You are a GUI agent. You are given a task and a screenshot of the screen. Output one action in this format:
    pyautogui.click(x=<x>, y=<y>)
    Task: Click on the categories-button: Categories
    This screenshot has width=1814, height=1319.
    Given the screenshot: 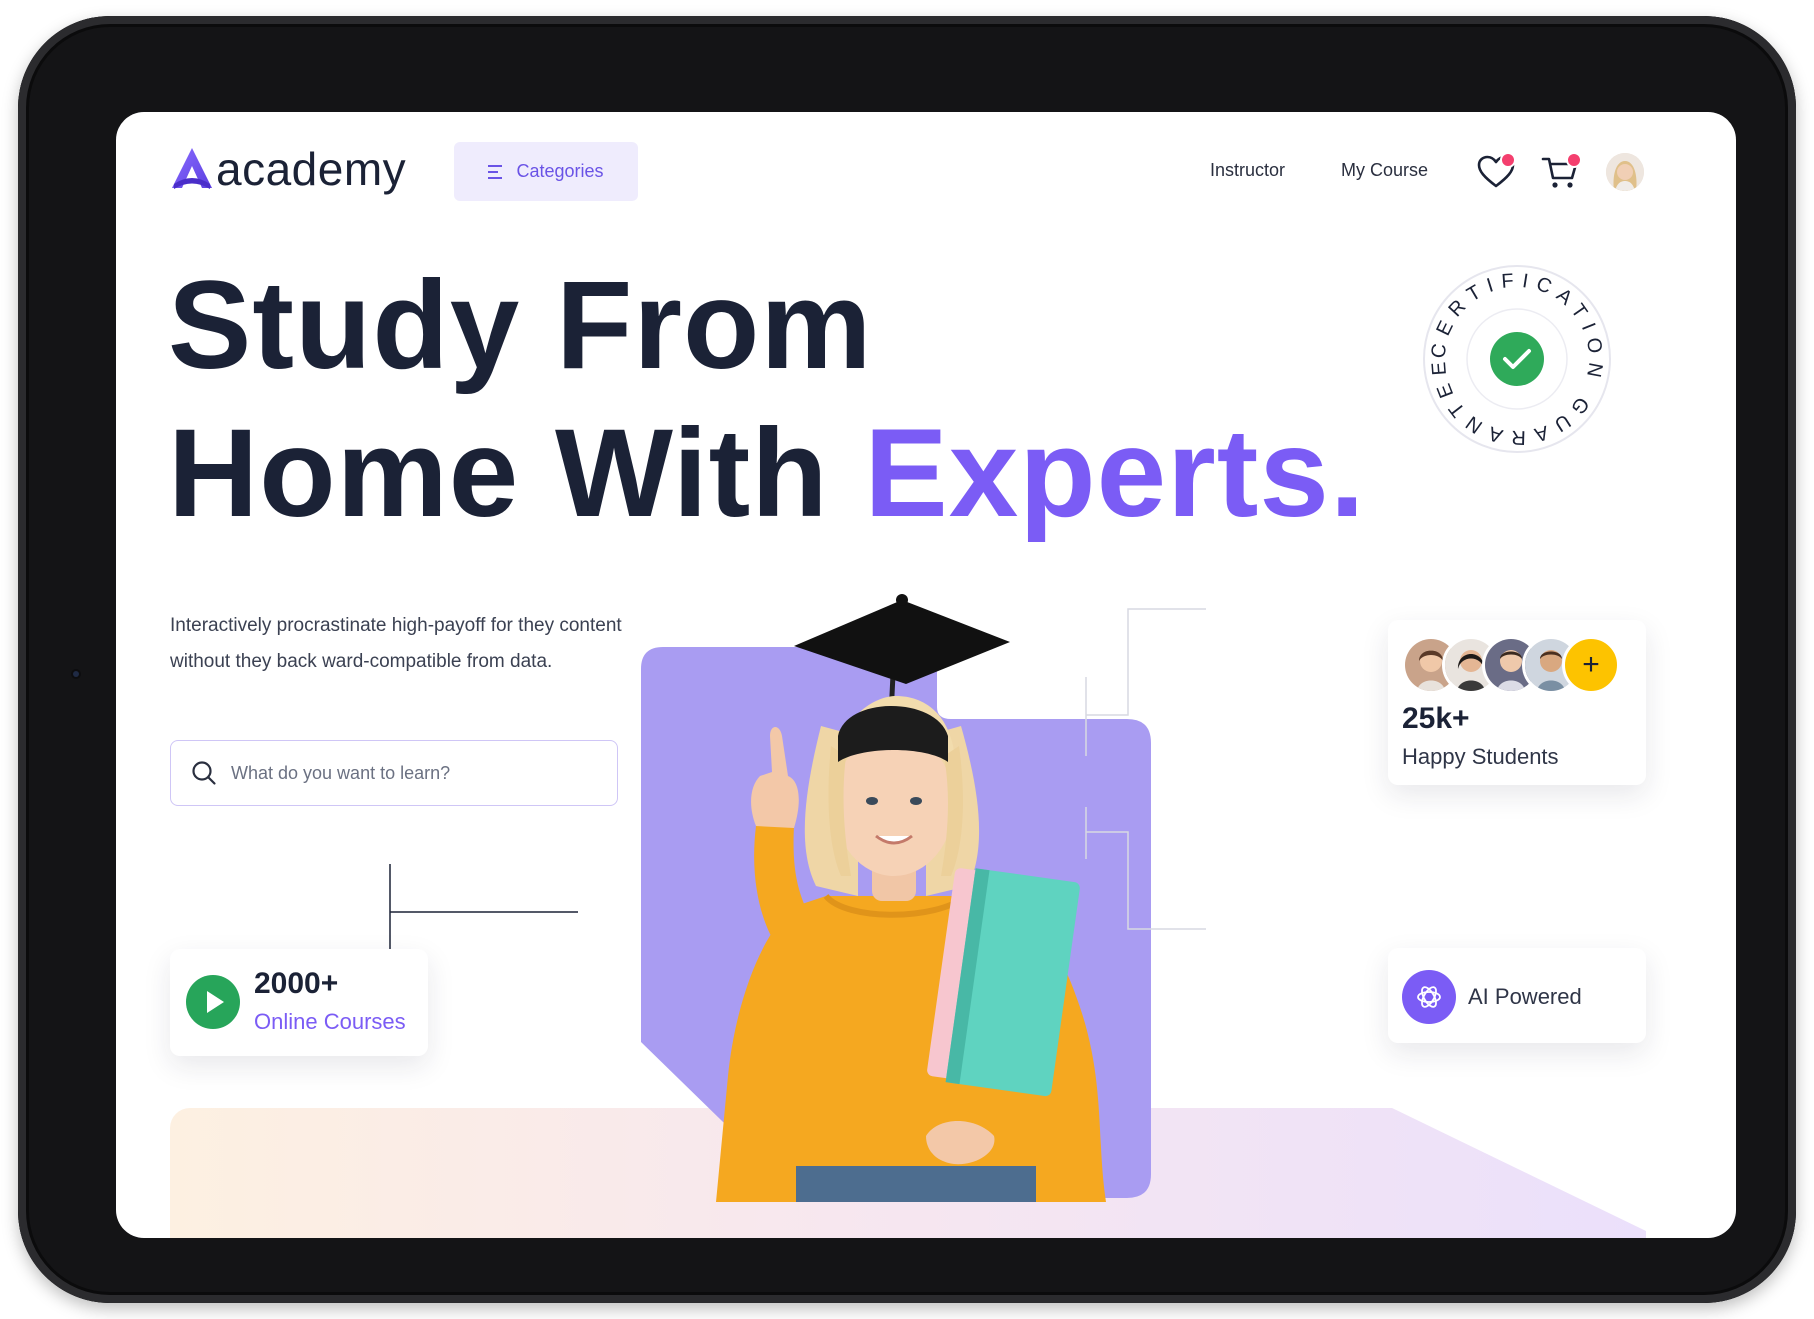 What is the action you would take?
    pyautogui.click(x=546, y=171)
    